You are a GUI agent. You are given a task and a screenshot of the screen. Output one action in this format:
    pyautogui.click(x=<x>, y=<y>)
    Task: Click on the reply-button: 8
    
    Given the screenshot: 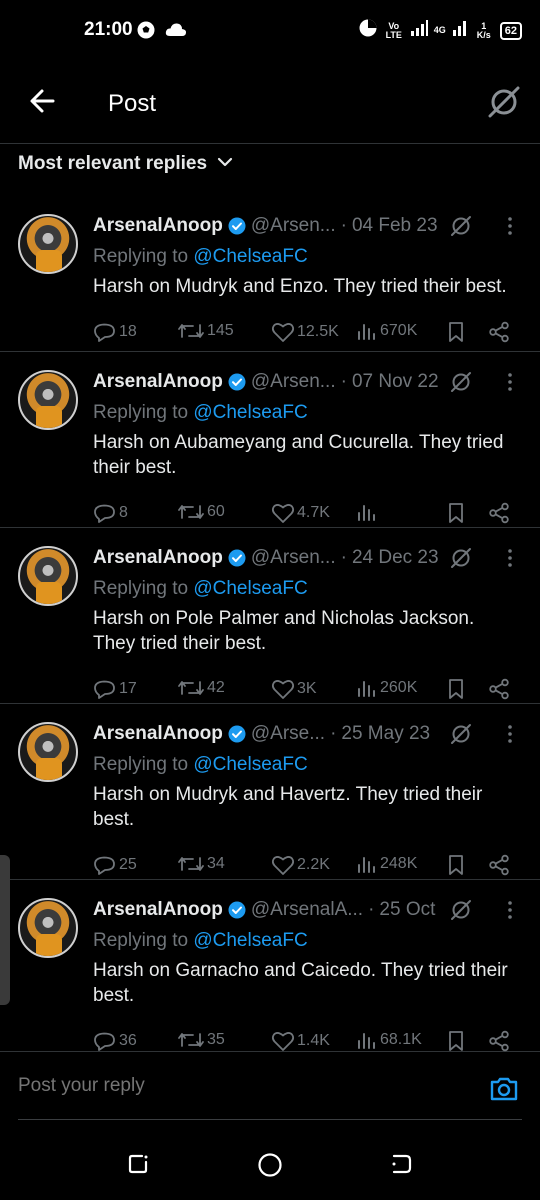 What is the action you would take?
    pyautogui.click(x=110, y=513)
    